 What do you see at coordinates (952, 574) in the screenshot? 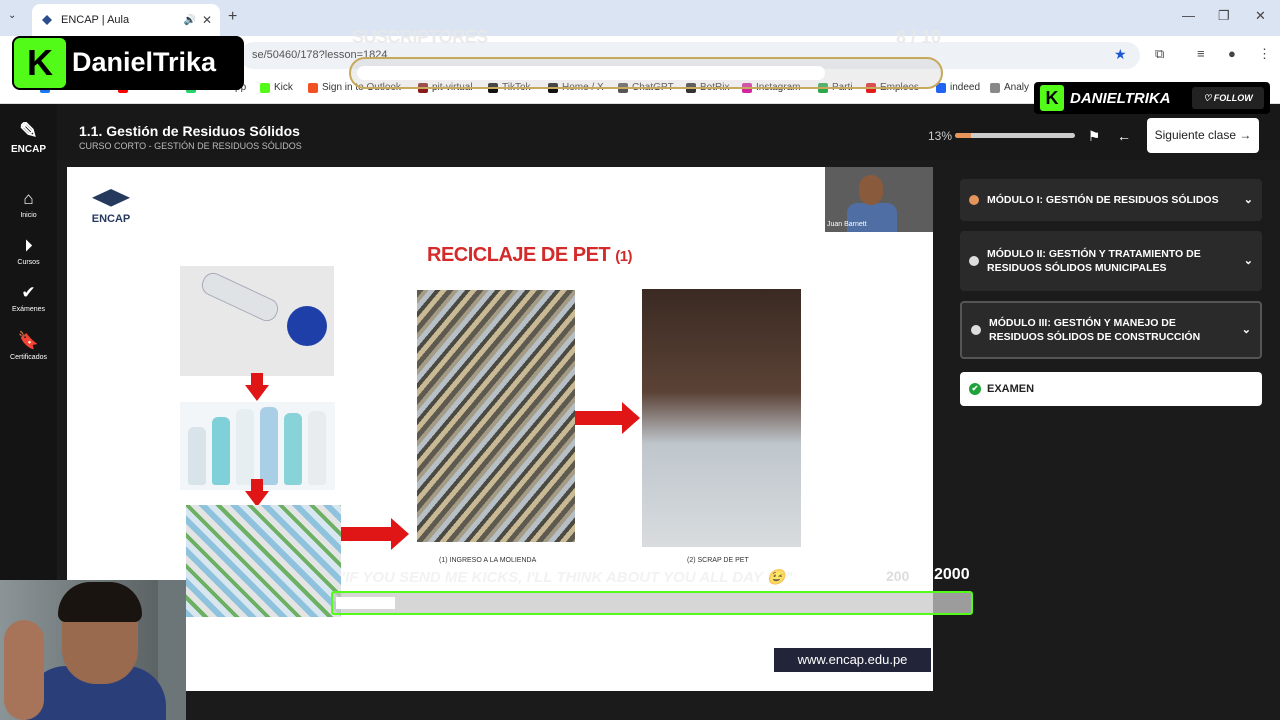
I see `kicks-goal-target: 2000` at bounding box center [952, 574].